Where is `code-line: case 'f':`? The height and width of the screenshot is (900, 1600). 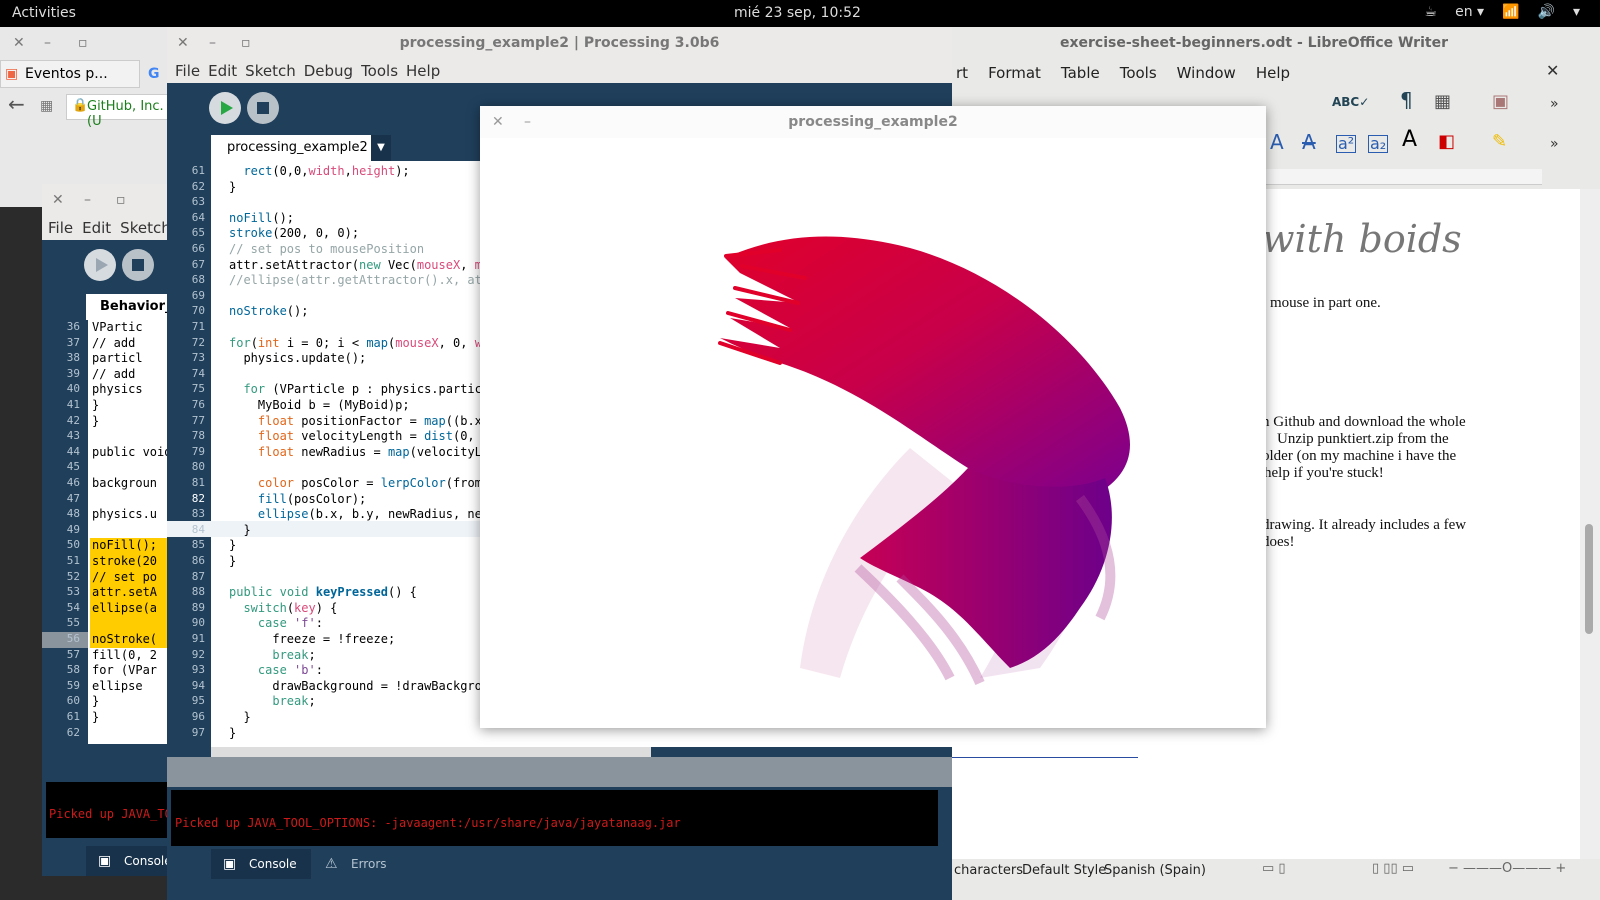 code-line: case 'f': is located at coordinates (290, 623).